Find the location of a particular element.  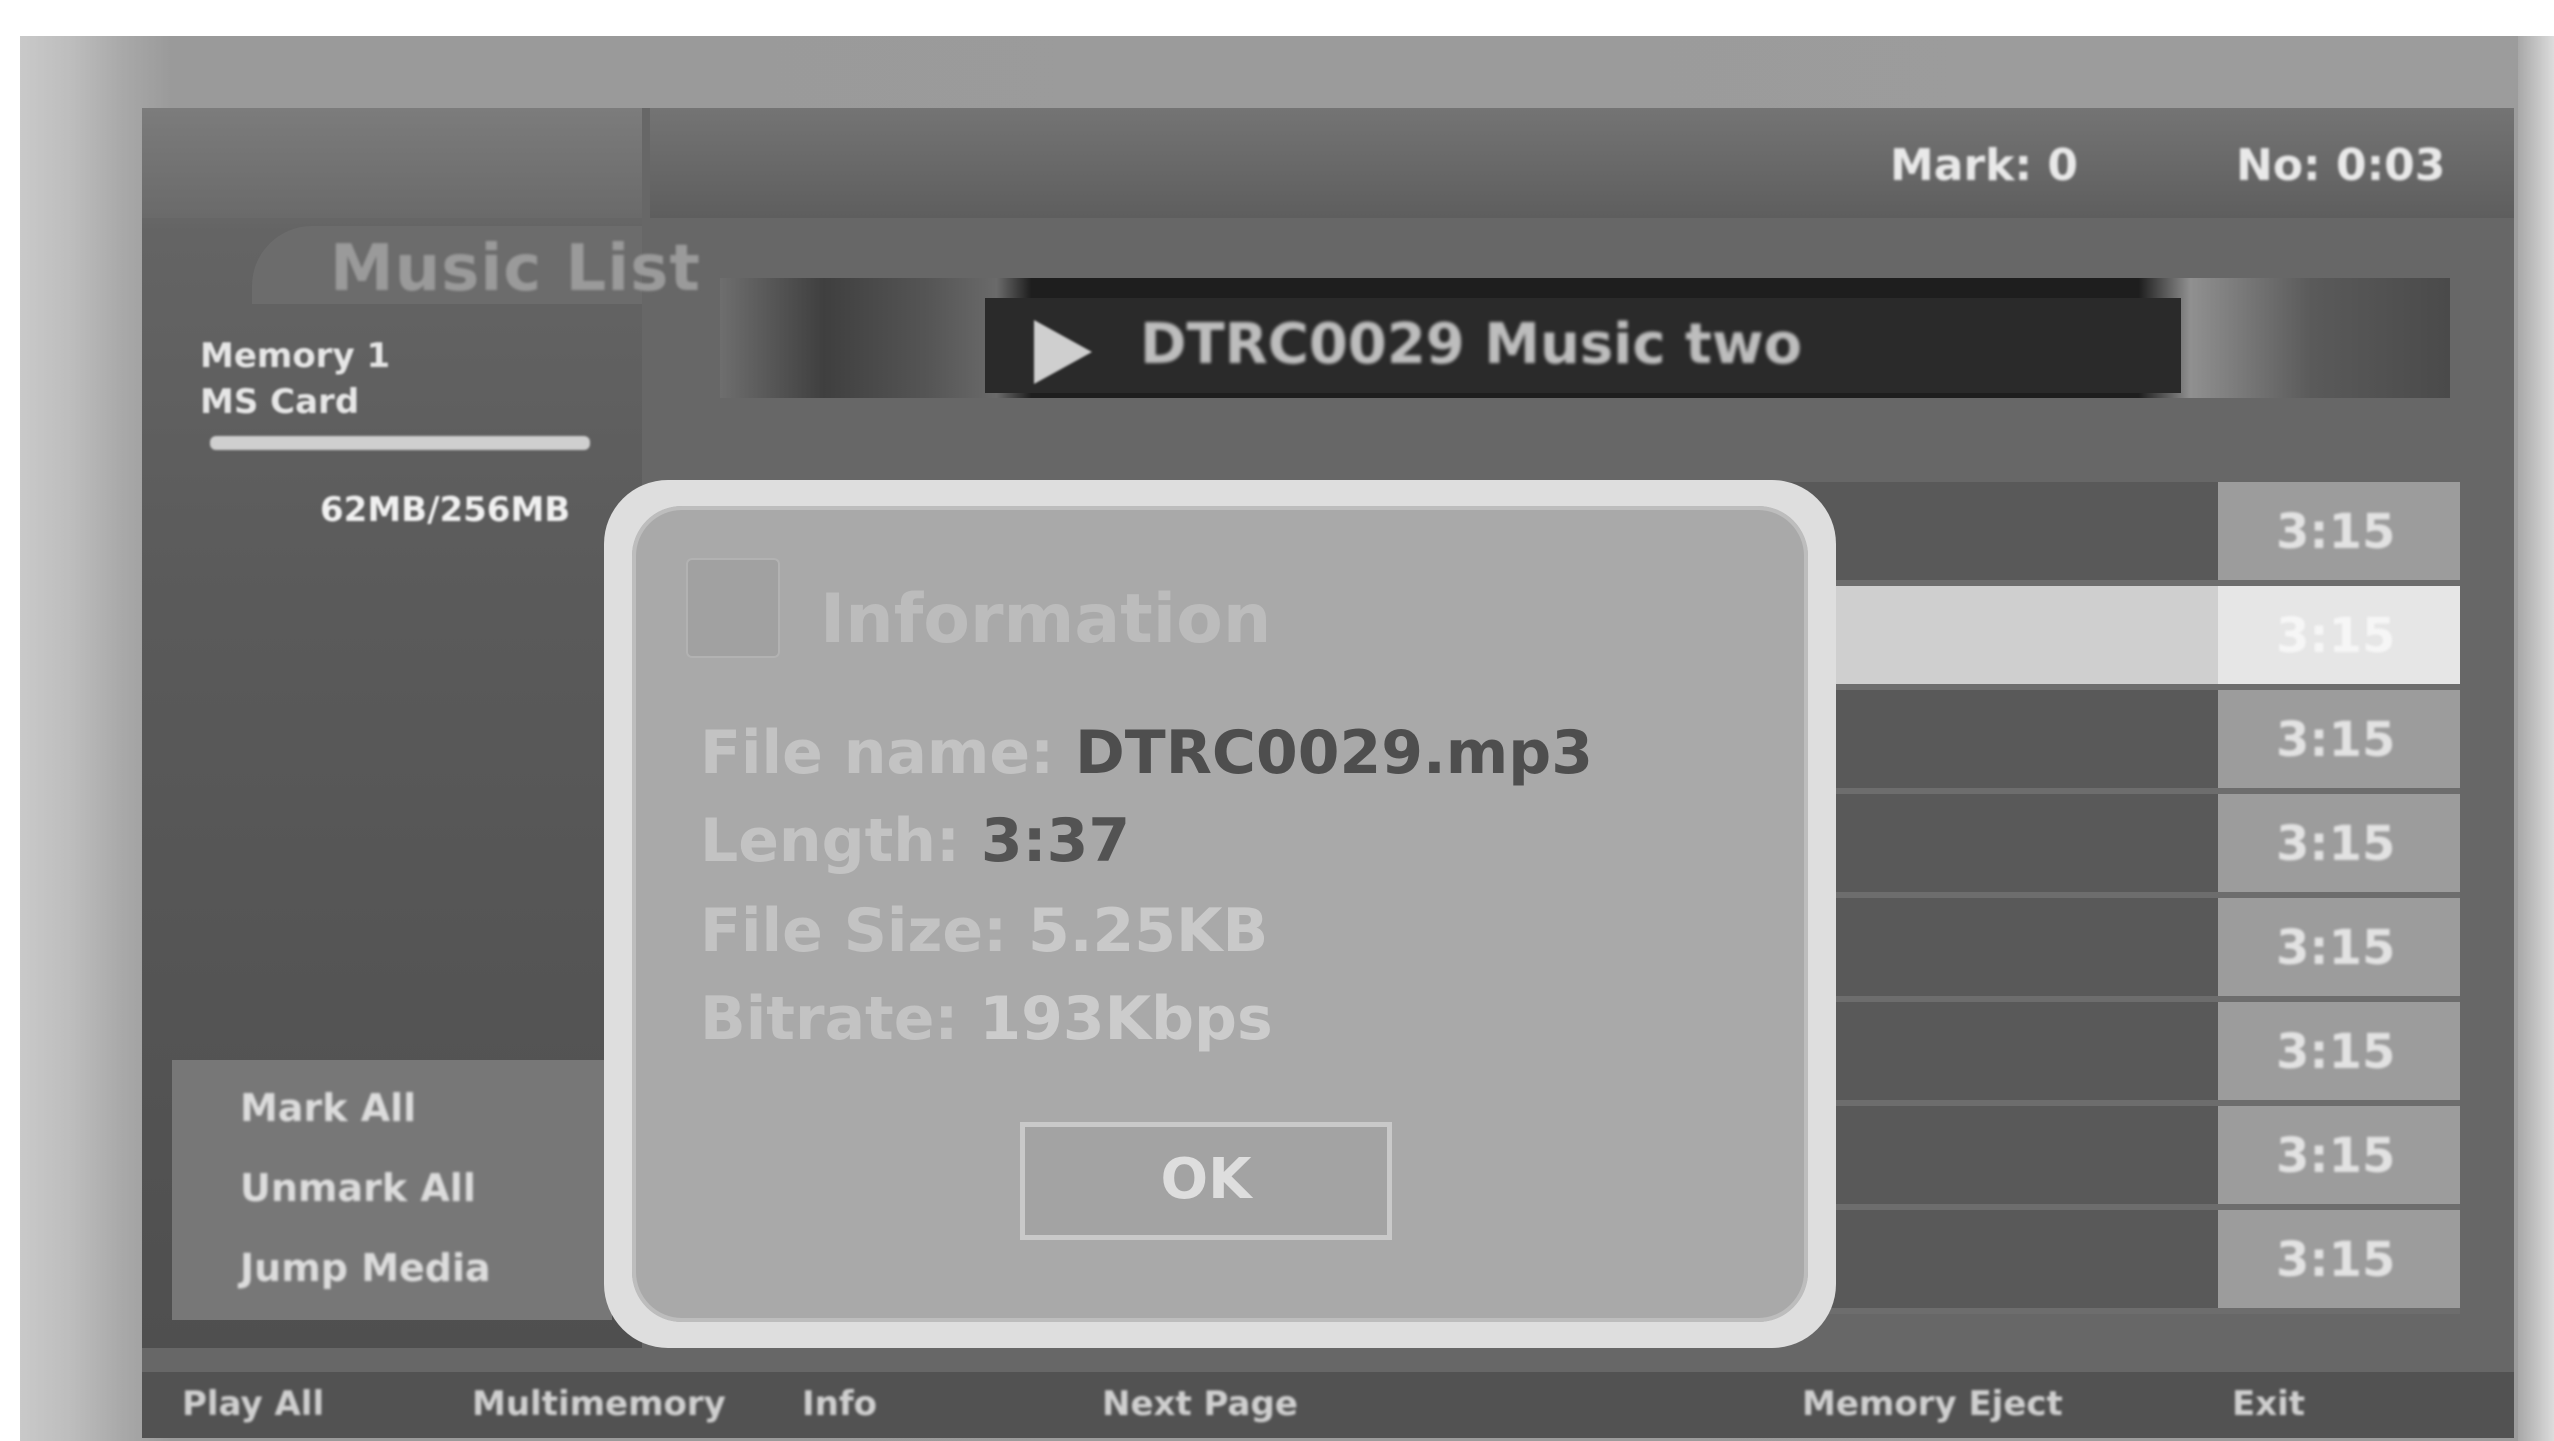

storage-usage-text: 62MB/256MB is located at coordinates (445, 510).